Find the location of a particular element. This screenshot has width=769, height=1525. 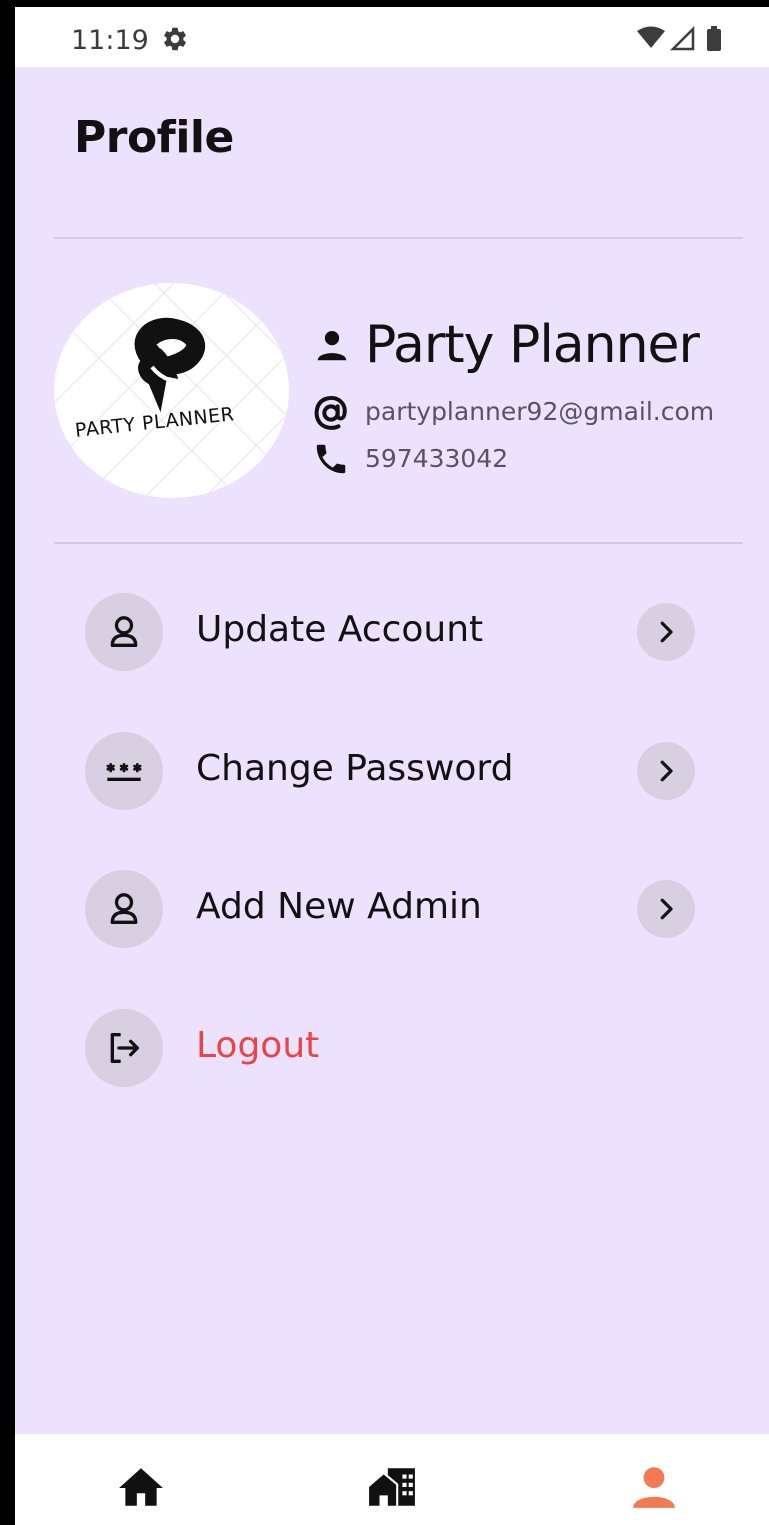

at-sign-icon is located at coordinates (330, 413).